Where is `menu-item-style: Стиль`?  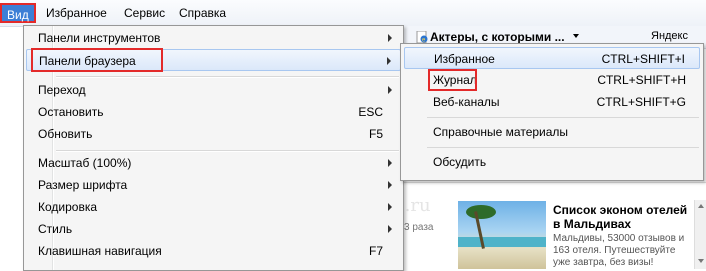
menu-item-style: Стиль is located at coordinates (213, 229).